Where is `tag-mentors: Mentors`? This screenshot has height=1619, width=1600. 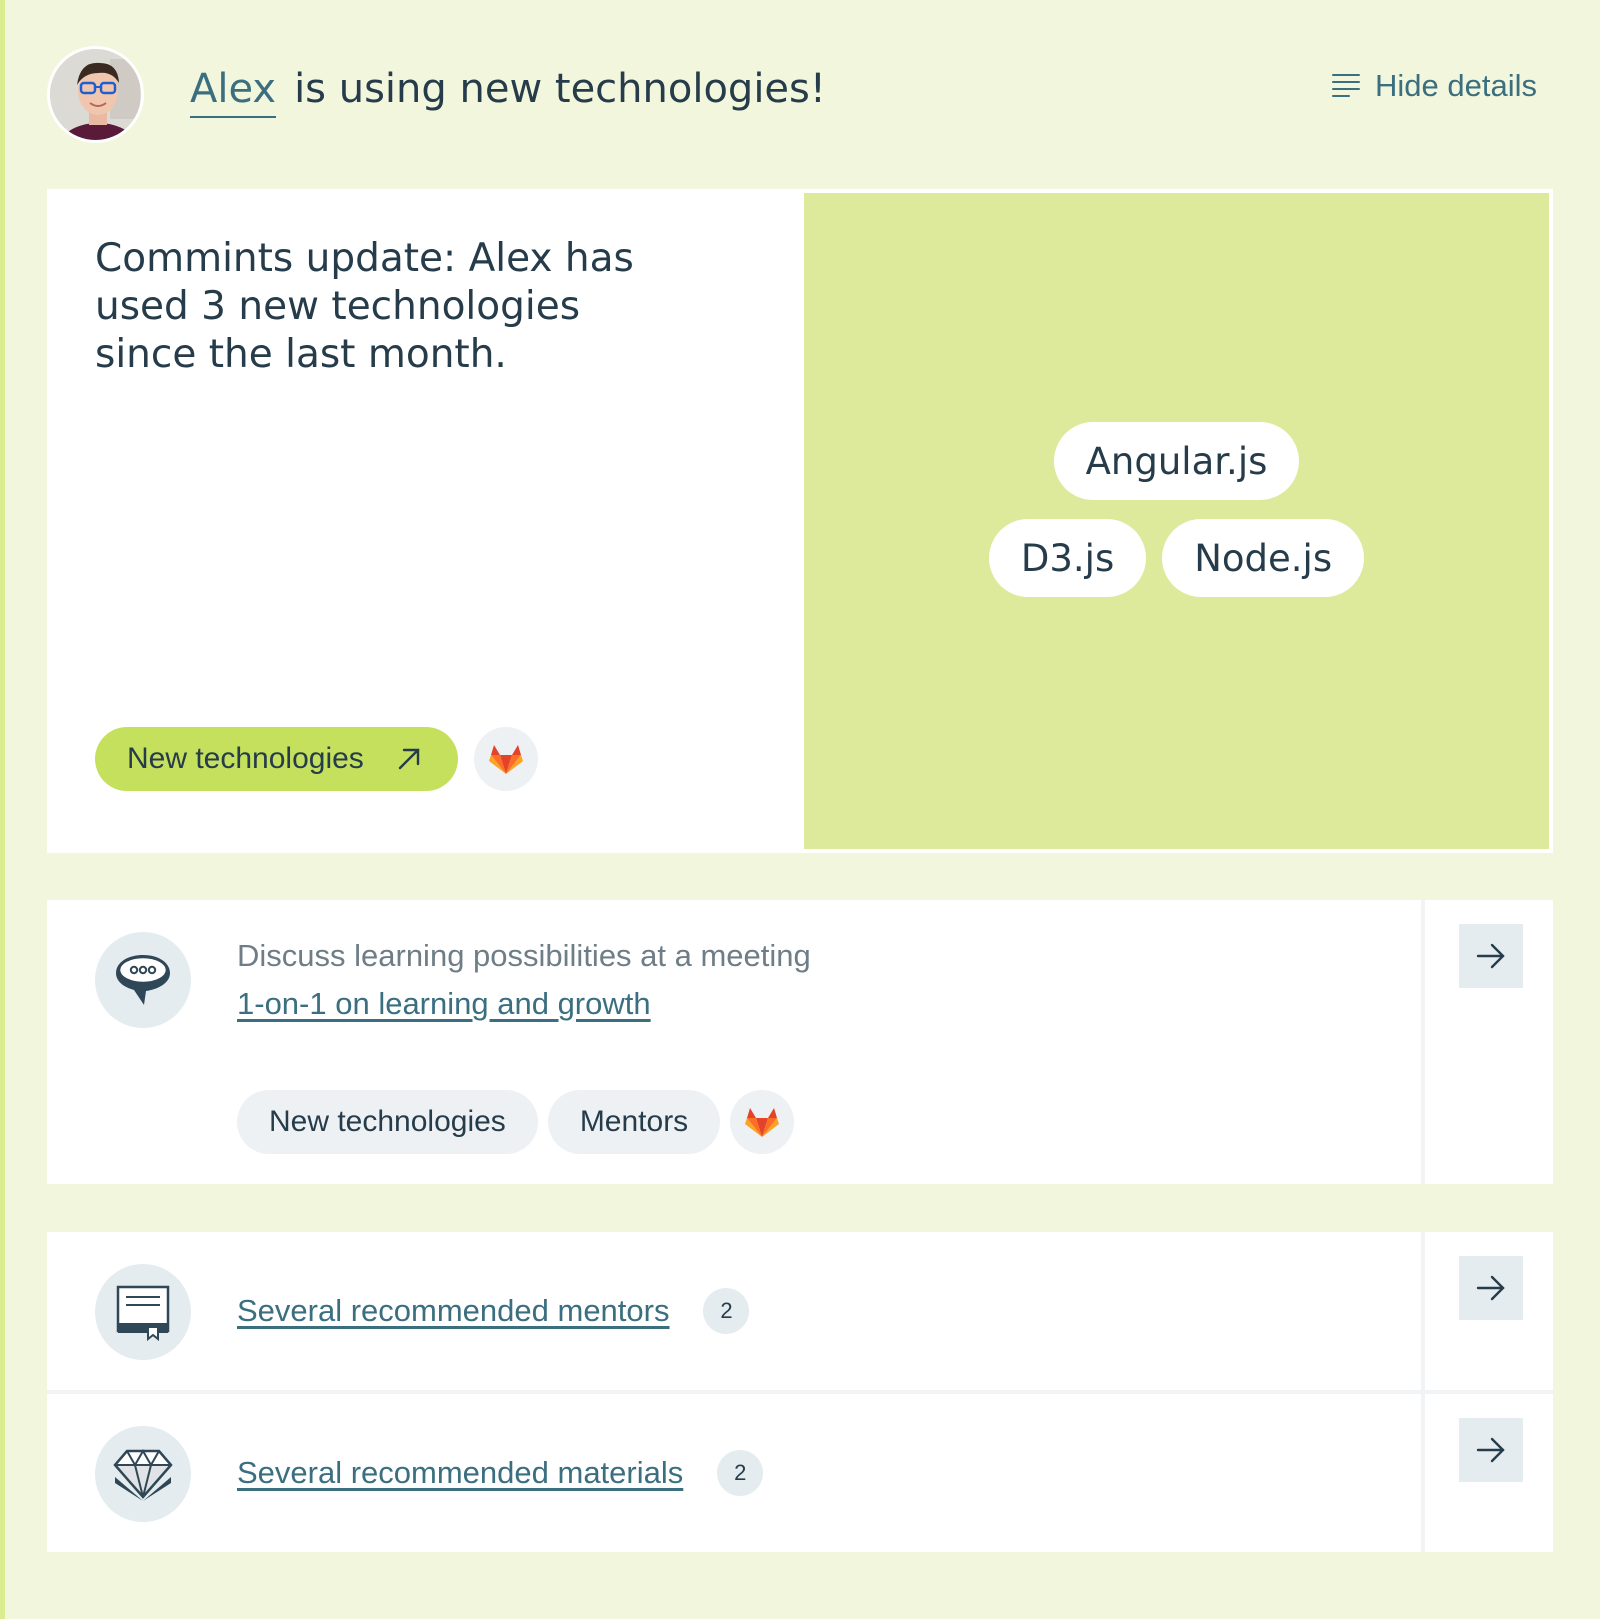 tag-mentors: Mentors is located at coordinates (634, 1122).